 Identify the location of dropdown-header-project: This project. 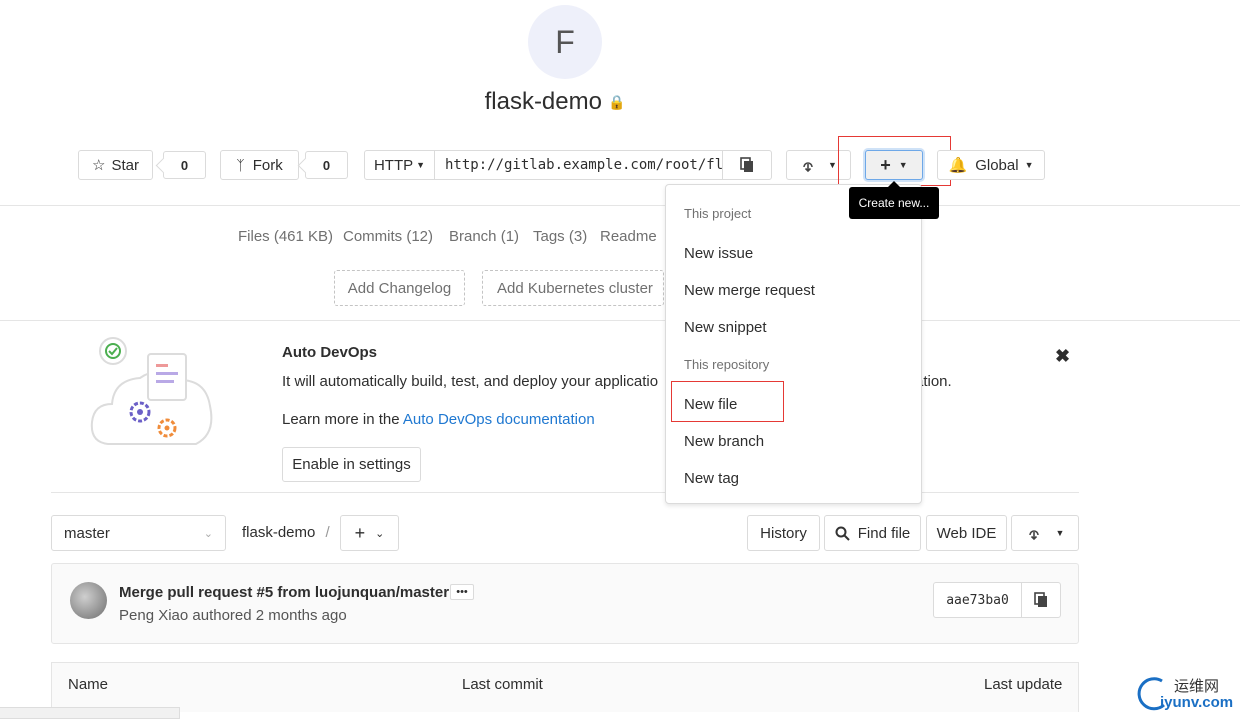
(718, 213).